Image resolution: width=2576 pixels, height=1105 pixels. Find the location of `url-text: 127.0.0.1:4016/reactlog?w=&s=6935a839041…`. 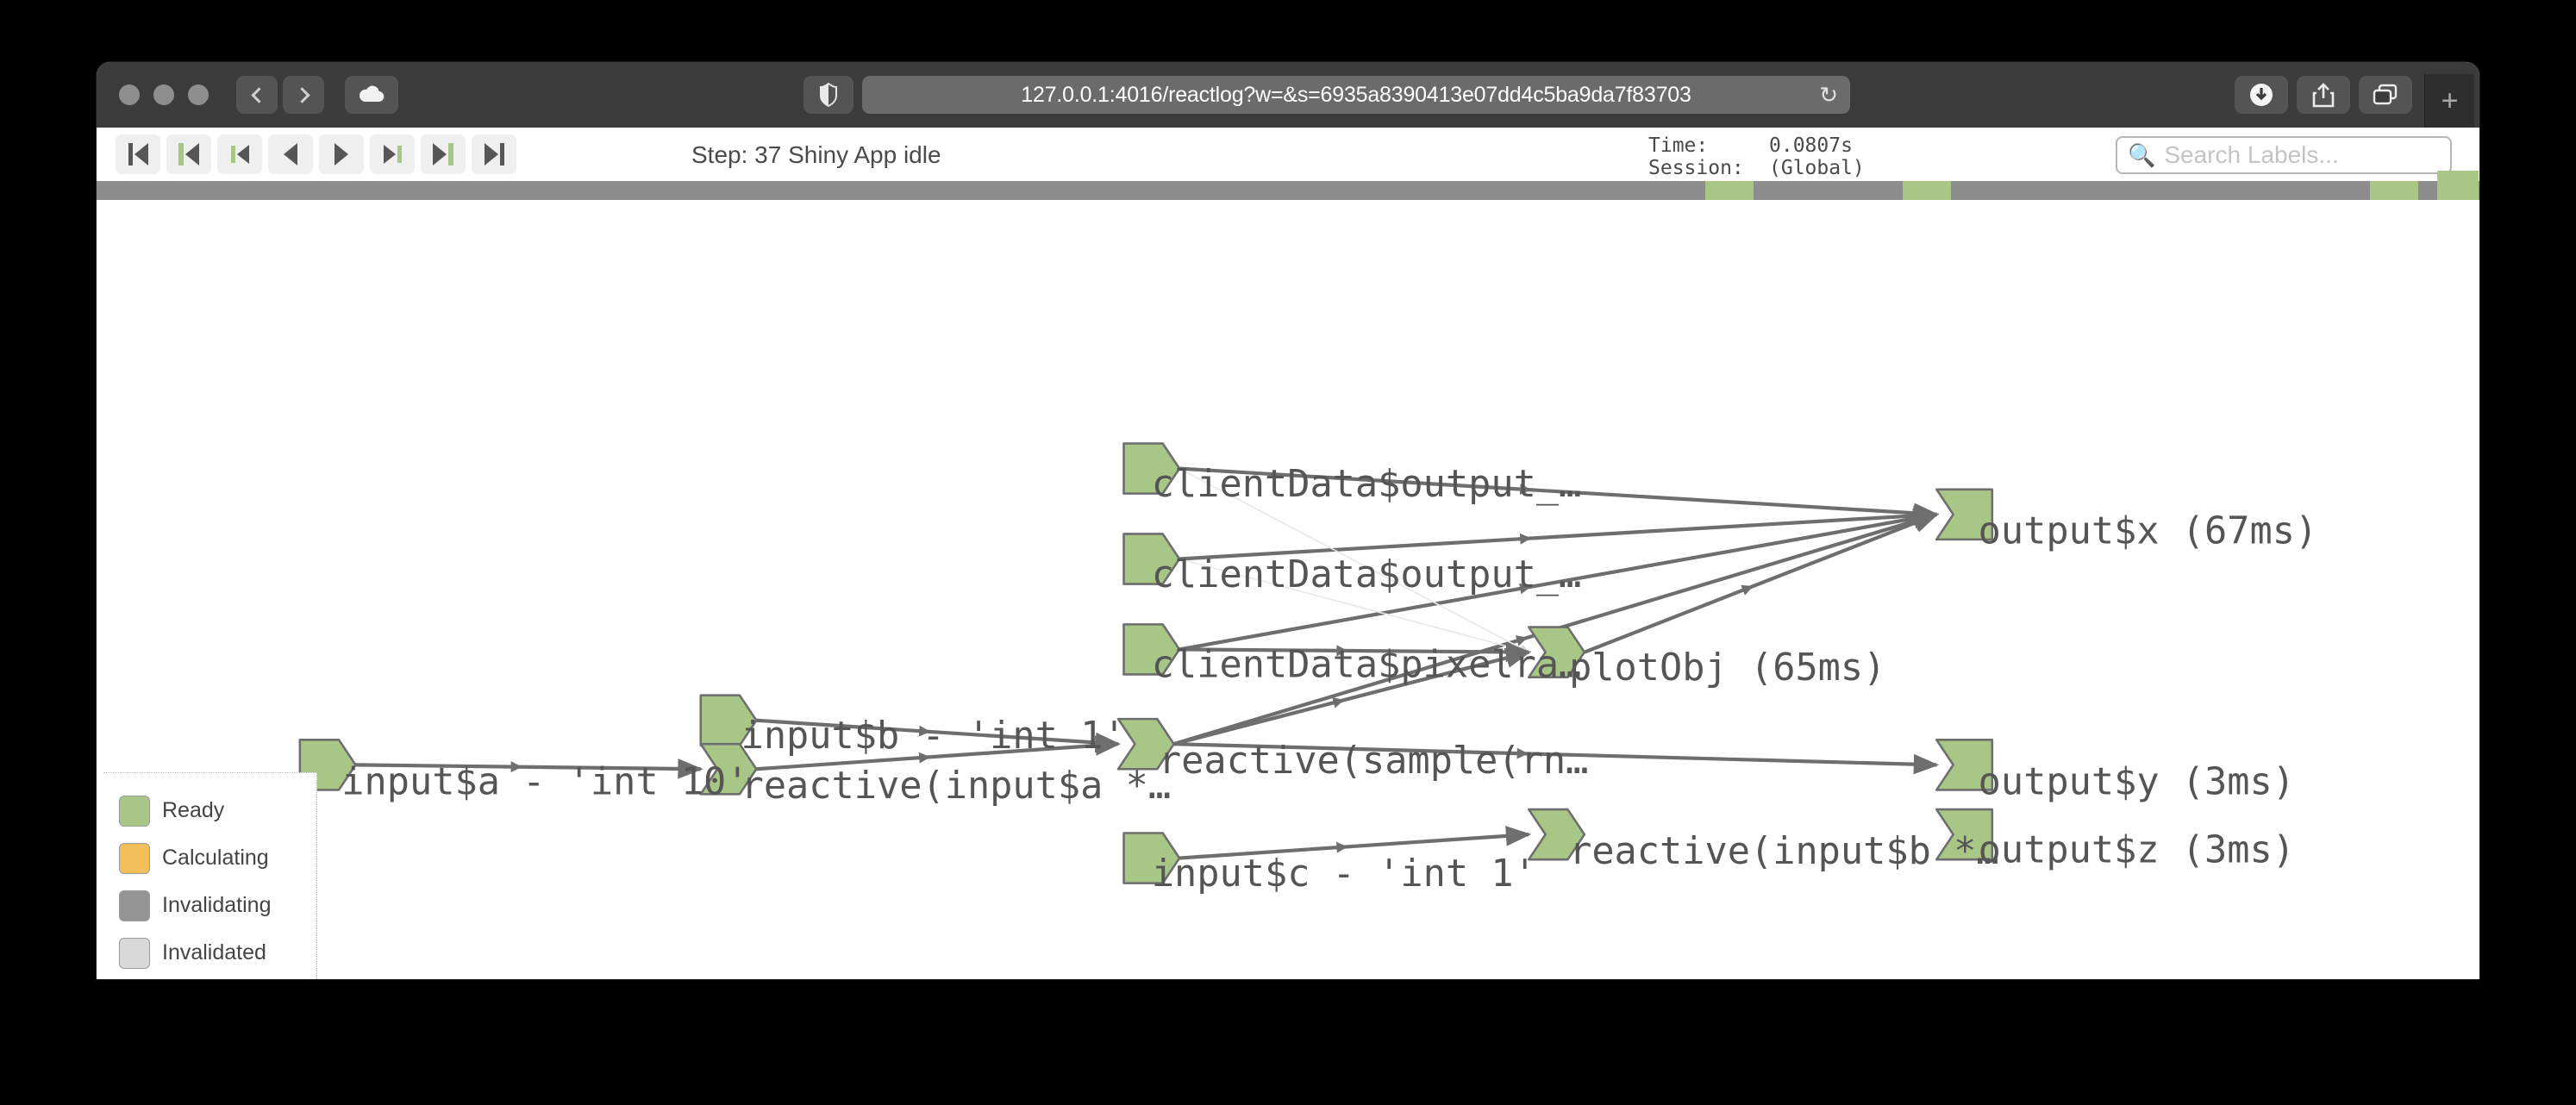

url-text: 127.0.0.1:4016/reactlog?w=&s=6935a839041… is located at coordinates (1356, 94).